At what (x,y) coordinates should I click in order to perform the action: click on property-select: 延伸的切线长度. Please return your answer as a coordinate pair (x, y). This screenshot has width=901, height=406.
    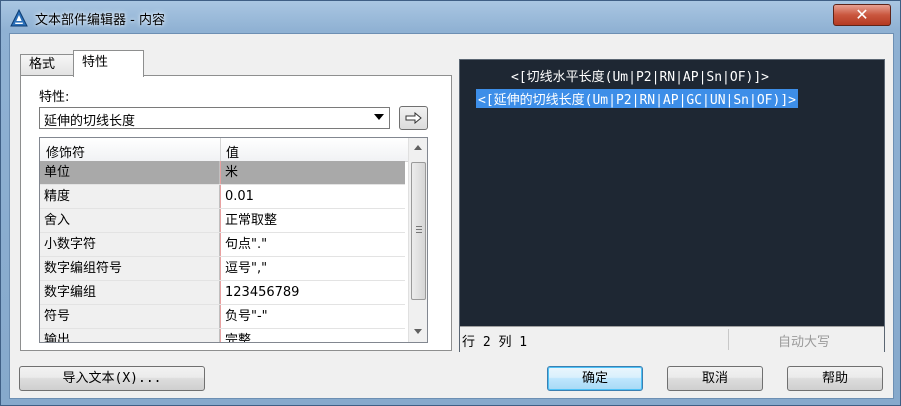
    Looking at the image, I should click on (214, 118).